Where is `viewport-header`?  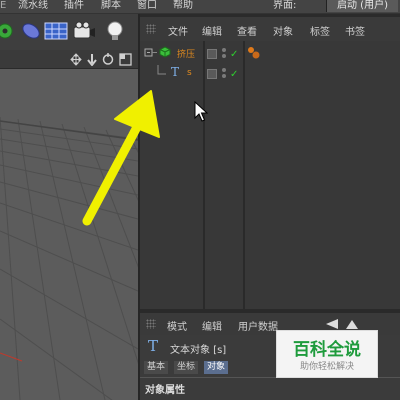 viewport-header is located at coordinates (69, 59).